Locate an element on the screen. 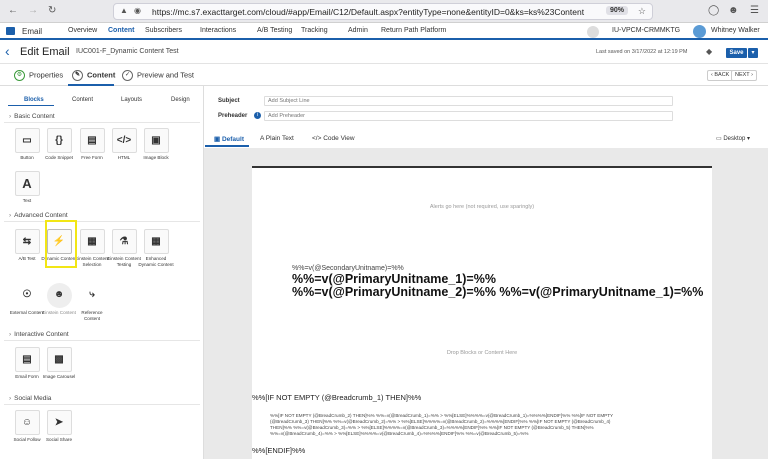  preheader-label: Preheader is located at coordinates (233, 116).